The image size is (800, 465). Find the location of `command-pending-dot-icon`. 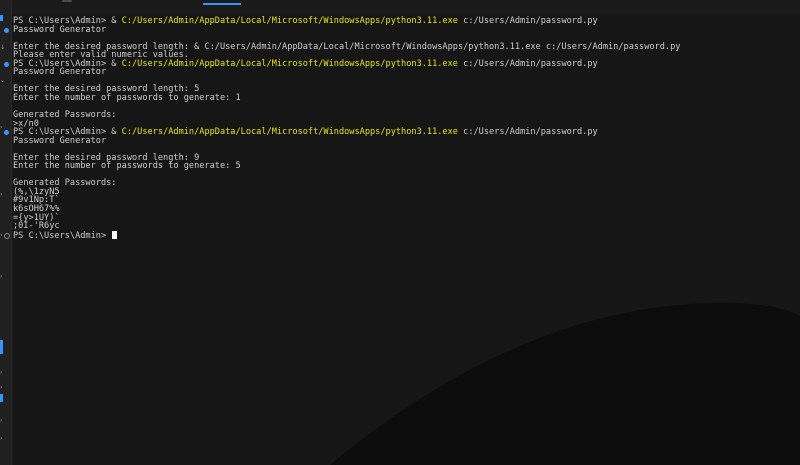

command-pending-dot-icon is located at coordinates (7, 235).